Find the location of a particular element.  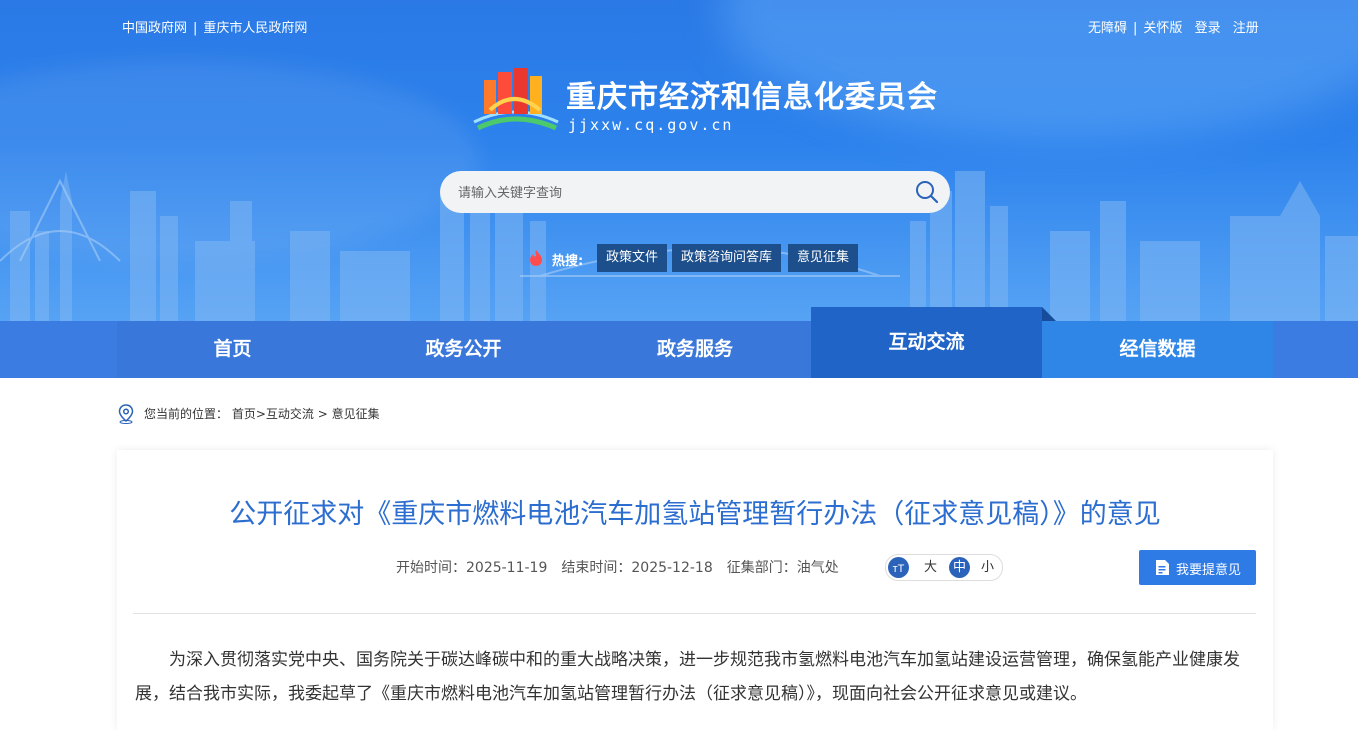

nav-active-fold is located at coordinates (1049, 314).